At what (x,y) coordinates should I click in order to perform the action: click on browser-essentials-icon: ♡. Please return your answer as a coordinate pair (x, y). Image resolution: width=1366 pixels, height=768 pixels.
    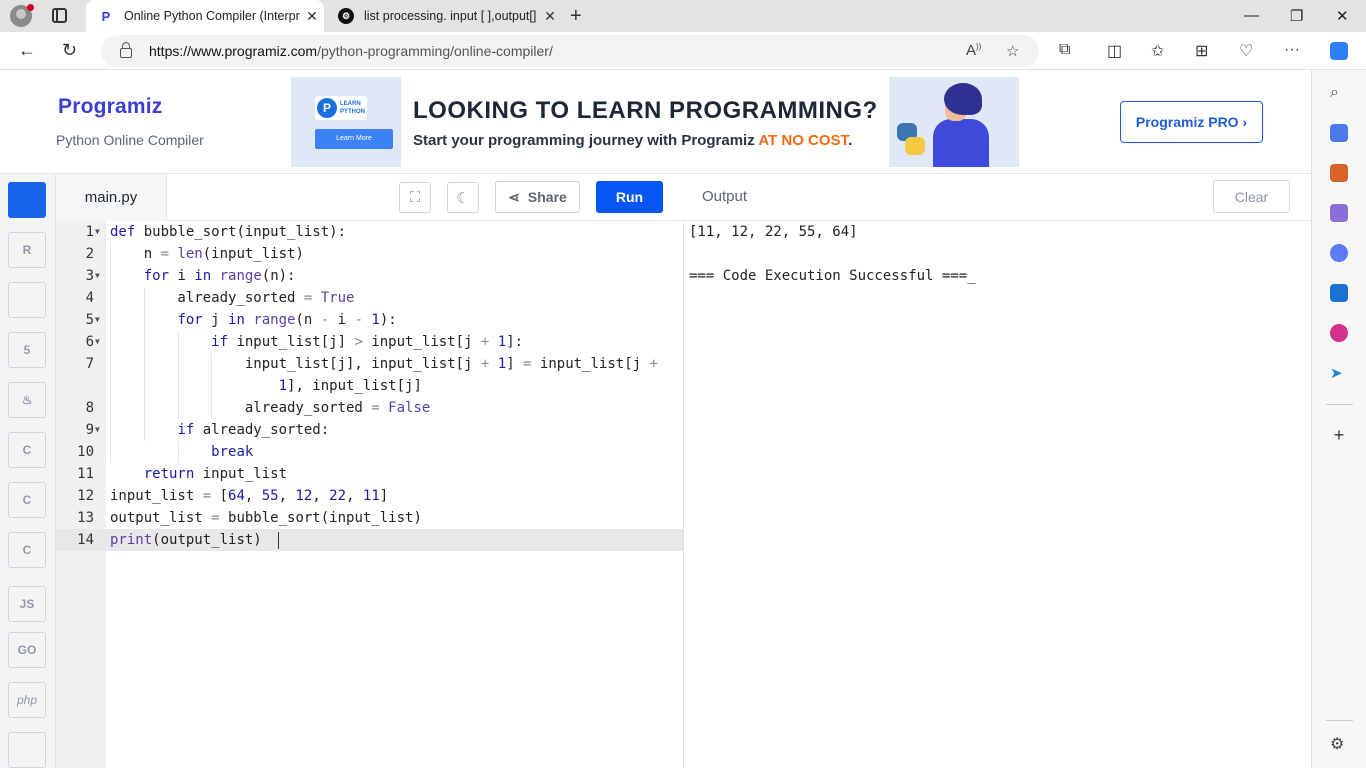
    Looking at the image, I should click on (1246, 51).